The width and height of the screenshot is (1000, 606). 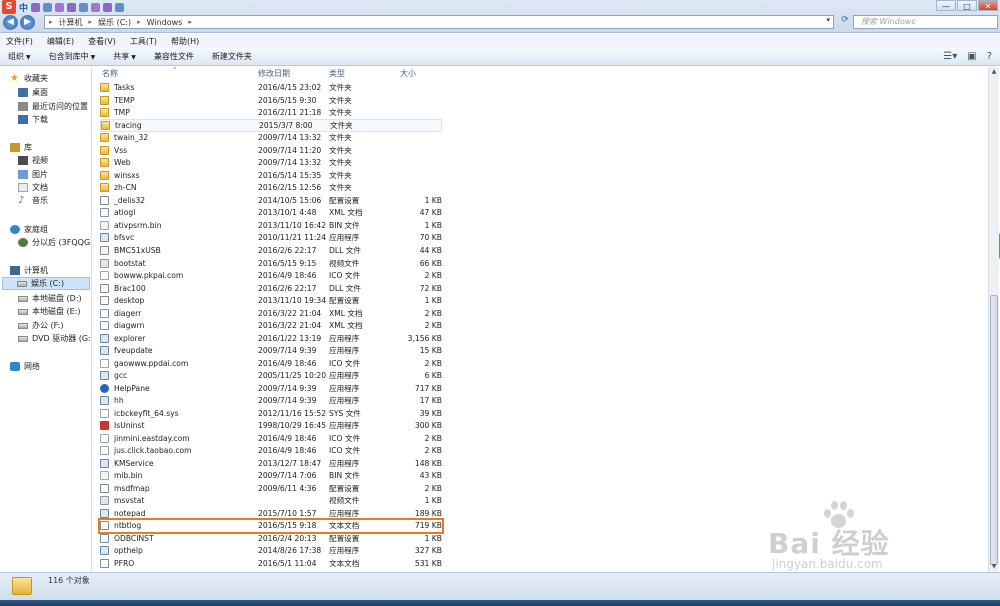 I want to click on table-row: _delis32 2014/10/5 15:06 配置设置 1 KB, so click(x=271, y=200).